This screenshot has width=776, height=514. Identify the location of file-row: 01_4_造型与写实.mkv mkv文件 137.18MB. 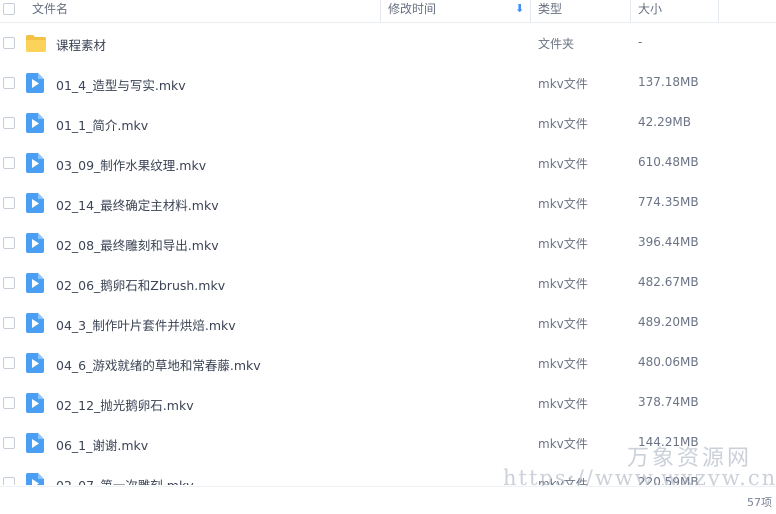
(388, 83).